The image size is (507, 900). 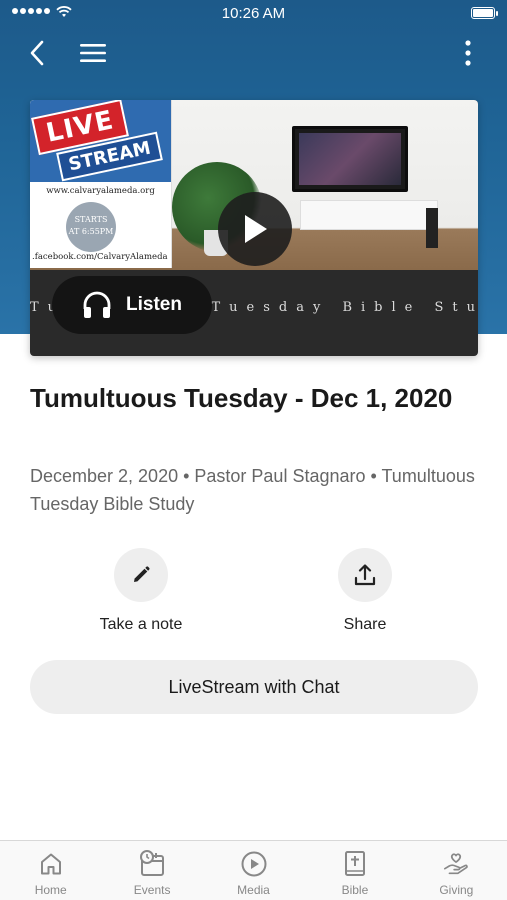 I want to click on more-options-button, so click(x=468, y=53).